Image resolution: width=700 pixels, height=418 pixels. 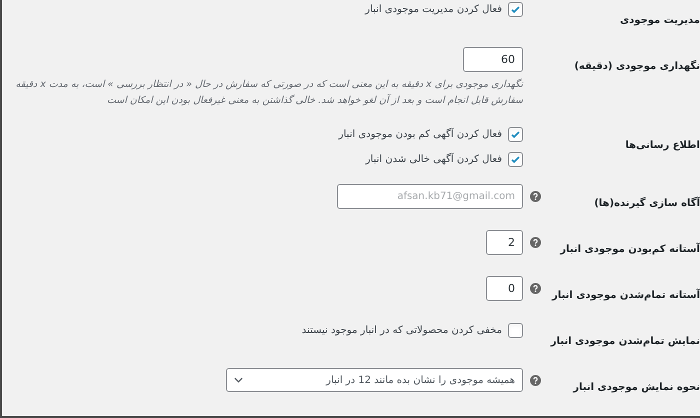 I want to click on setting-label: آستانه کم‌بودن موجودی انبار, so click(x=630, y=249).